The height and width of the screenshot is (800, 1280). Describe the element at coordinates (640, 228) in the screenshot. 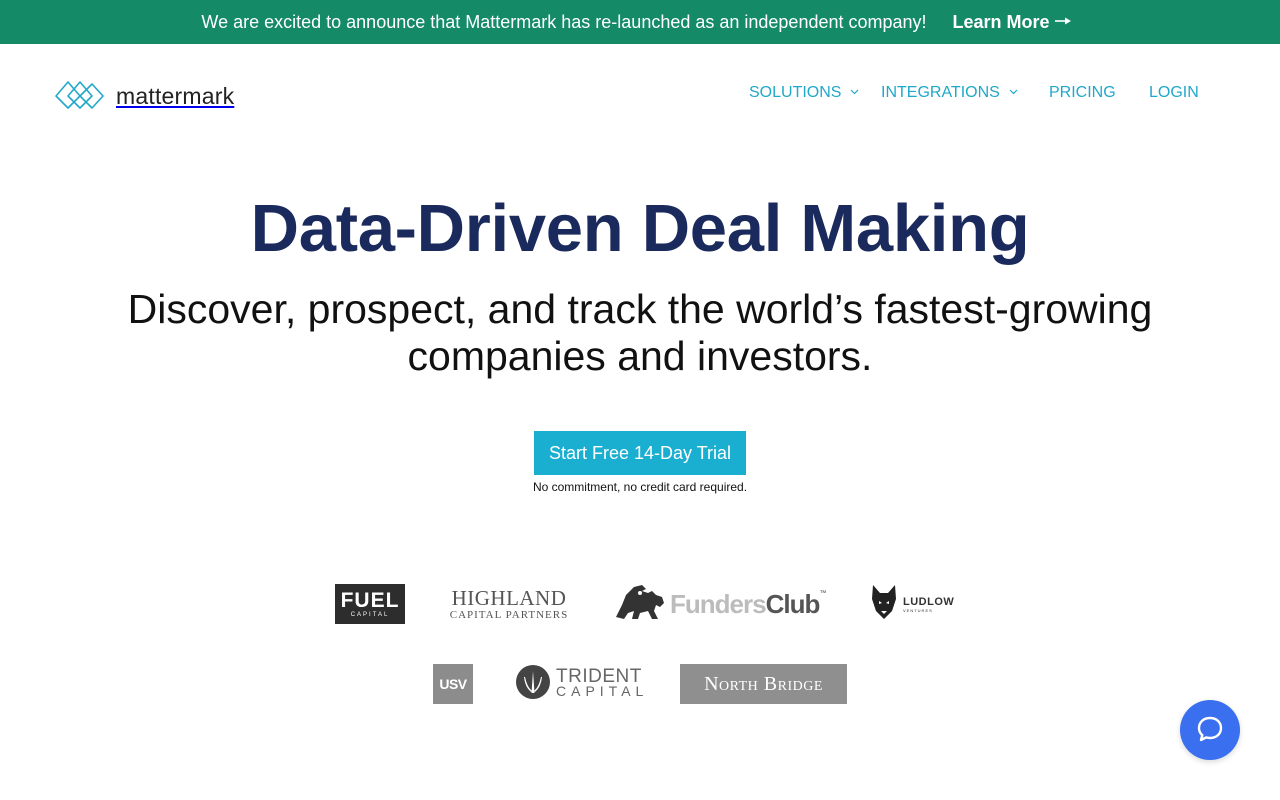

I see `hero-title: Data-Driven Deal Making` at that location.